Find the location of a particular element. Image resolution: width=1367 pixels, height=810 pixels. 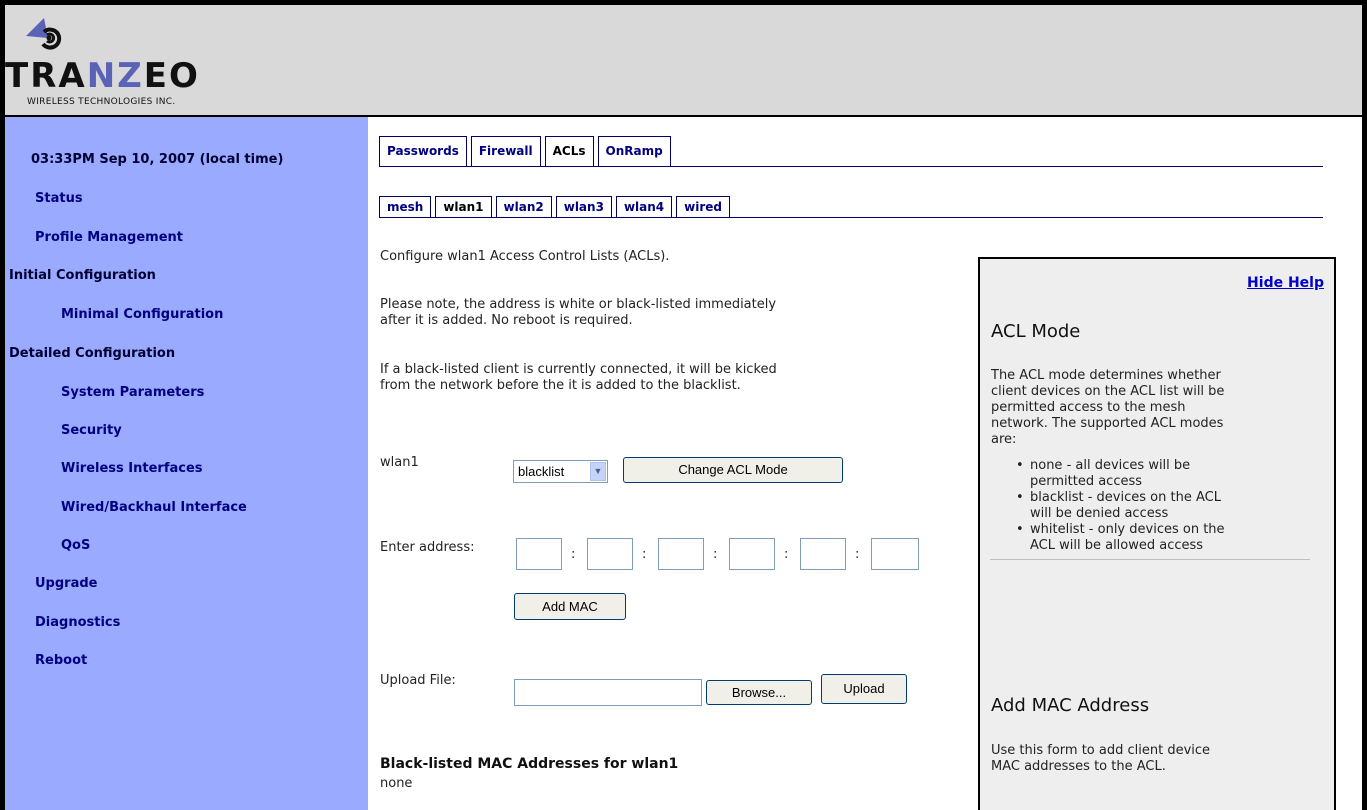

help-add-mac-title: Add MAC Address is located at coordinates (1070, 705).